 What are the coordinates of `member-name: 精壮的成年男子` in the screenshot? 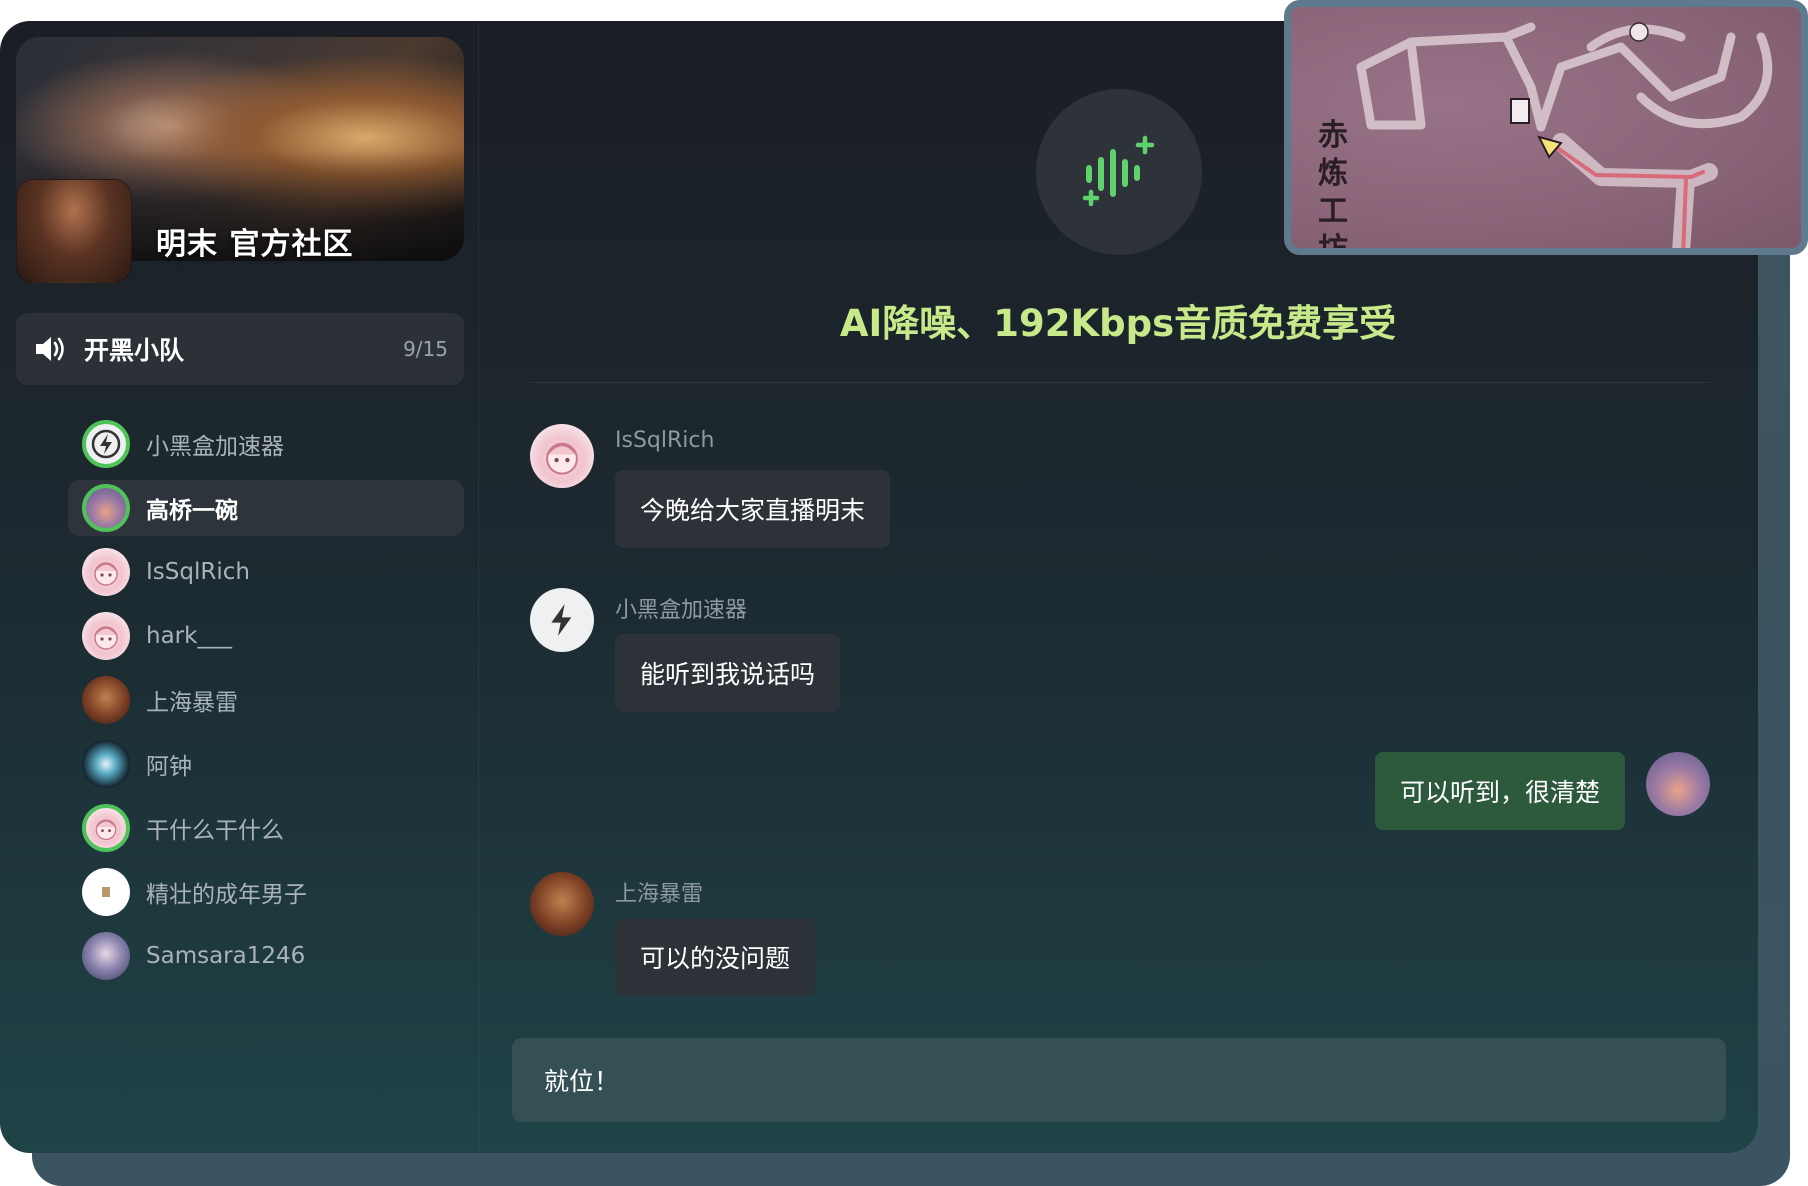 It's located at (226, 895).